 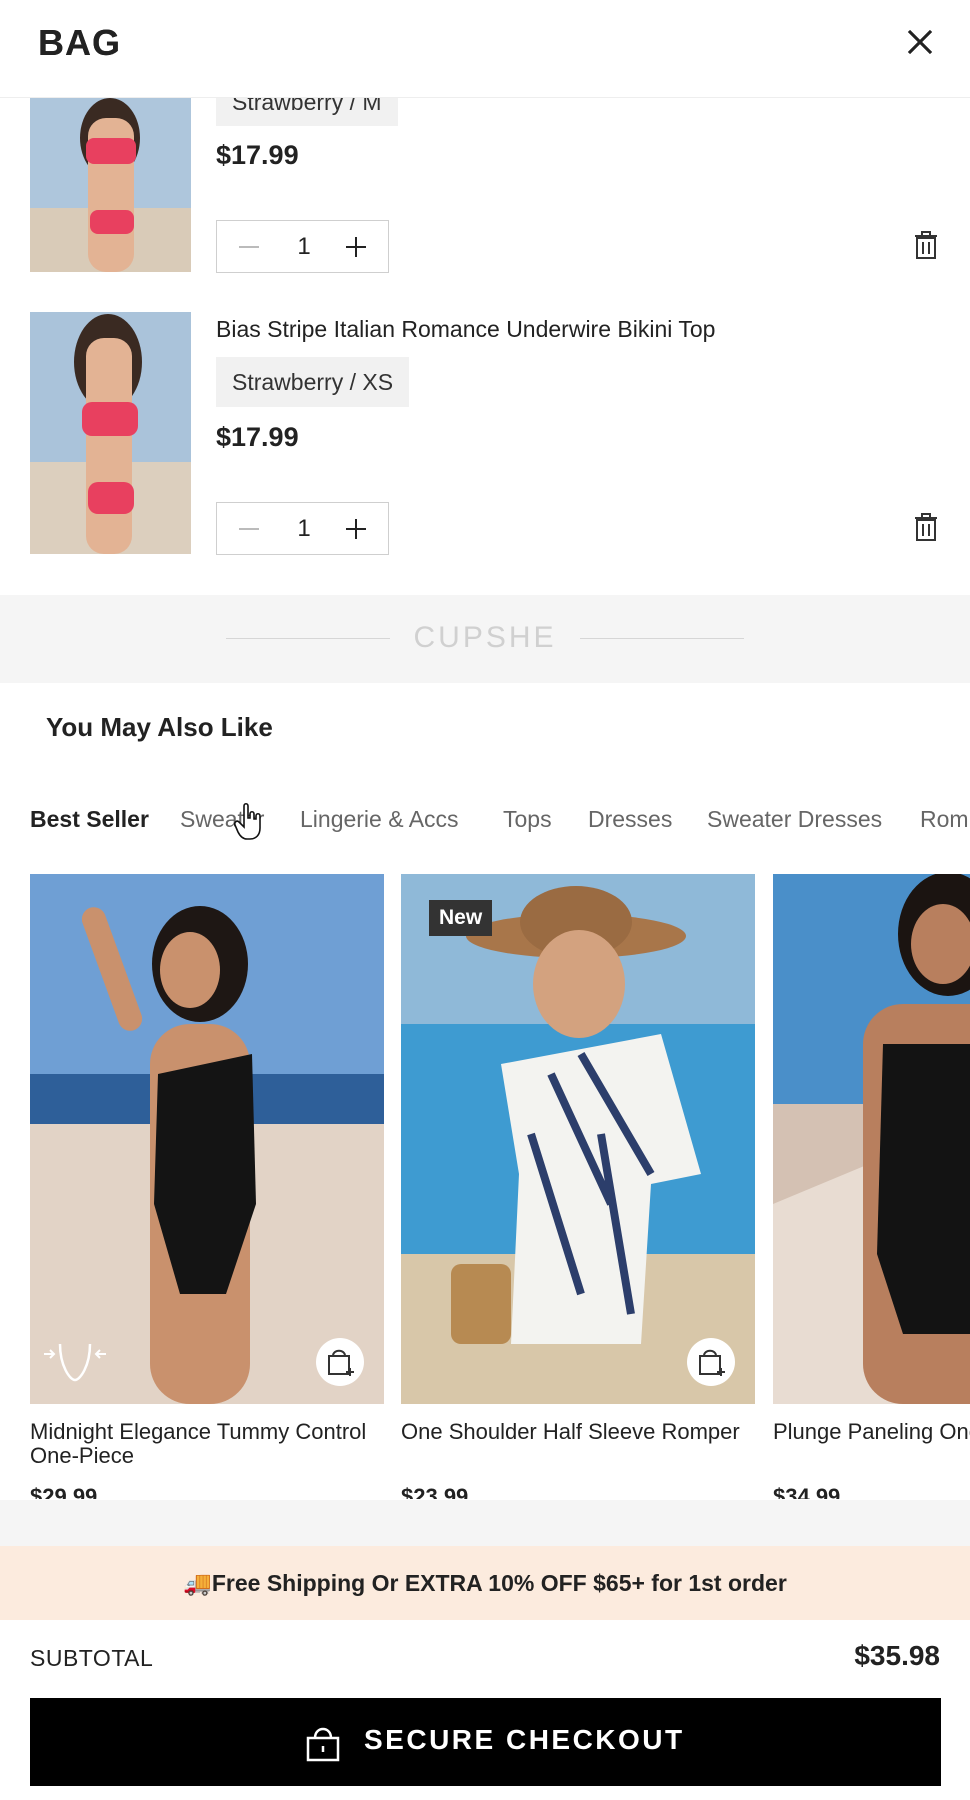 What do you see at coordinates (807, 1491) in the screenshot?
I see `product-price: $34.99` at bounding box center [807, 1491].